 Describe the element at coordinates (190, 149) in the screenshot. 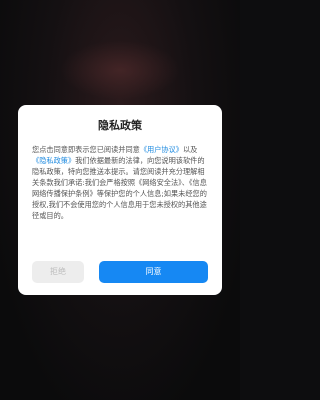

I see `body-text-and: 以及` at that location.